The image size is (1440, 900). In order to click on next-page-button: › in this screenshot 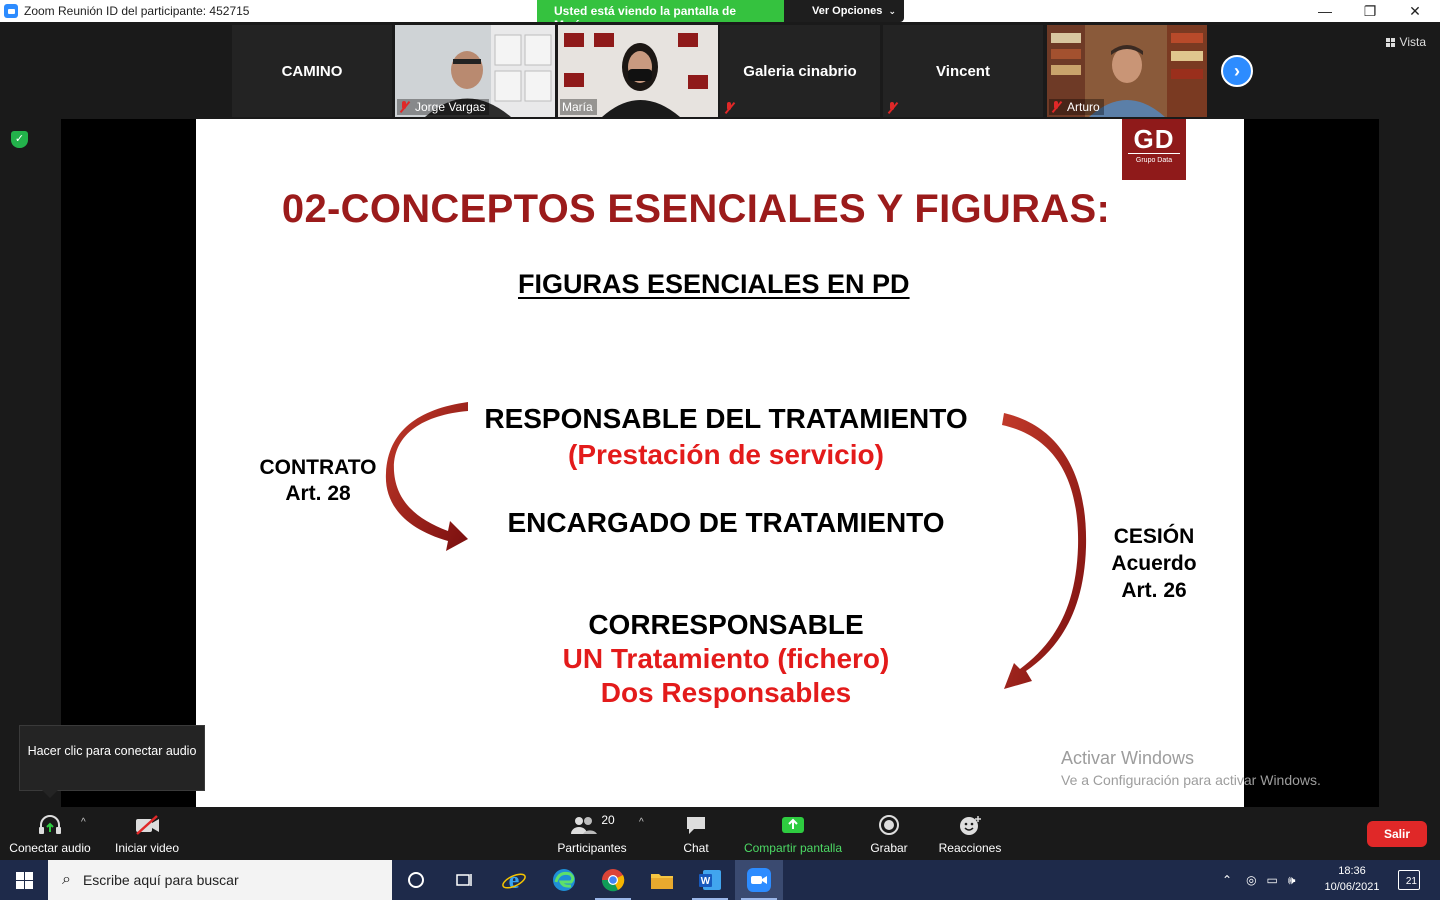, I will do `click(1237, 71)`.